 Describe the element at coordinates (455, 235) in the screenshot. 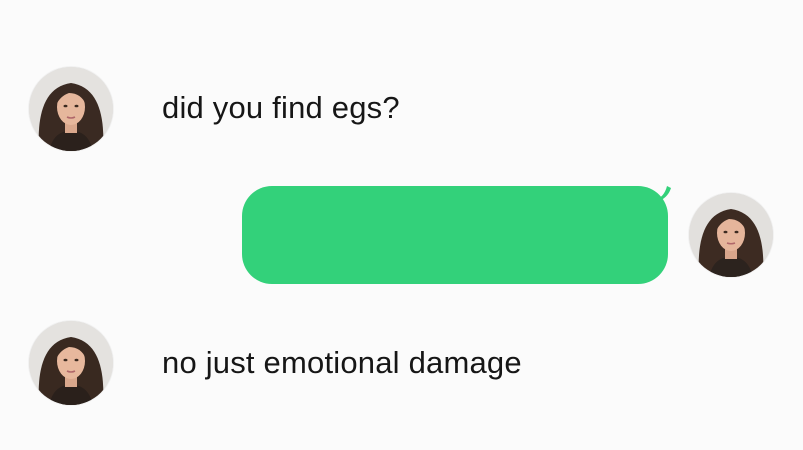

I see `outgoing-message-bubble` at that location.